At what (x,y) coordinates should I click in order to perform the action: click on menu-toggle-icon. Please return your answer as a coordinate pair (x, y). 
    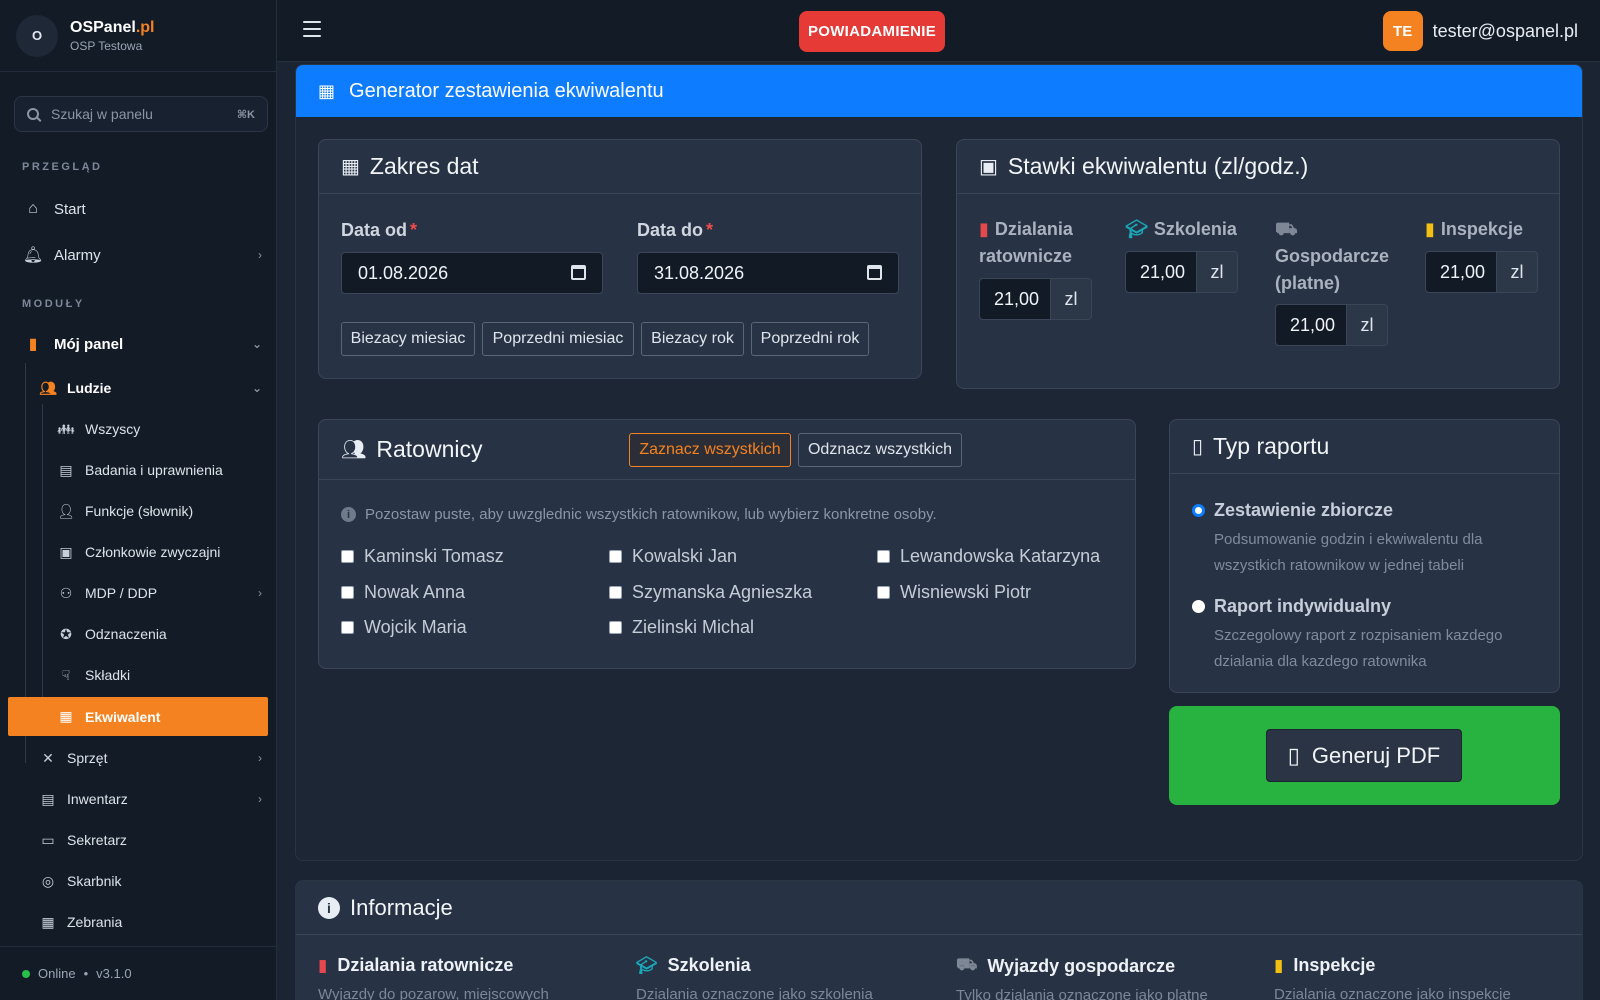
    Looking at the image, I should click on (312, 29).